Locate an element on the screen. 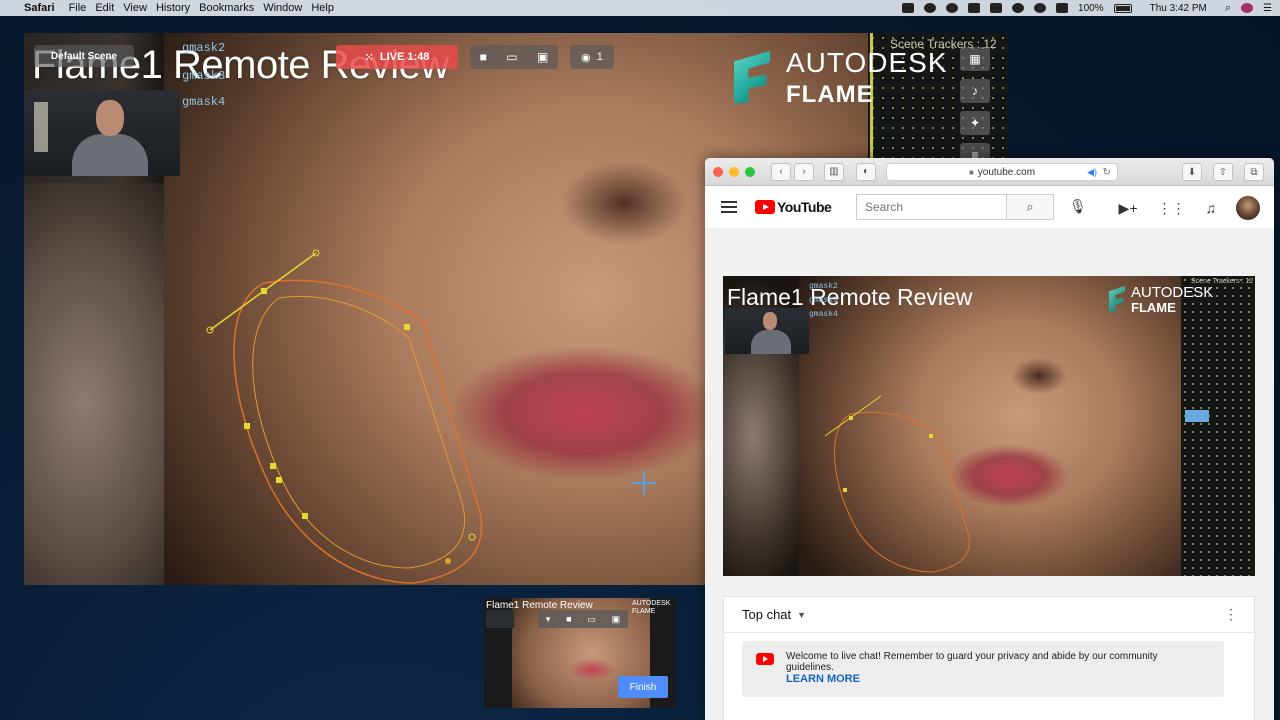 This screenshot has height=720, width=1280. flame-side-toolbar: ▦ ♪ ✦ ≡ is located at coordinates (976, 111).